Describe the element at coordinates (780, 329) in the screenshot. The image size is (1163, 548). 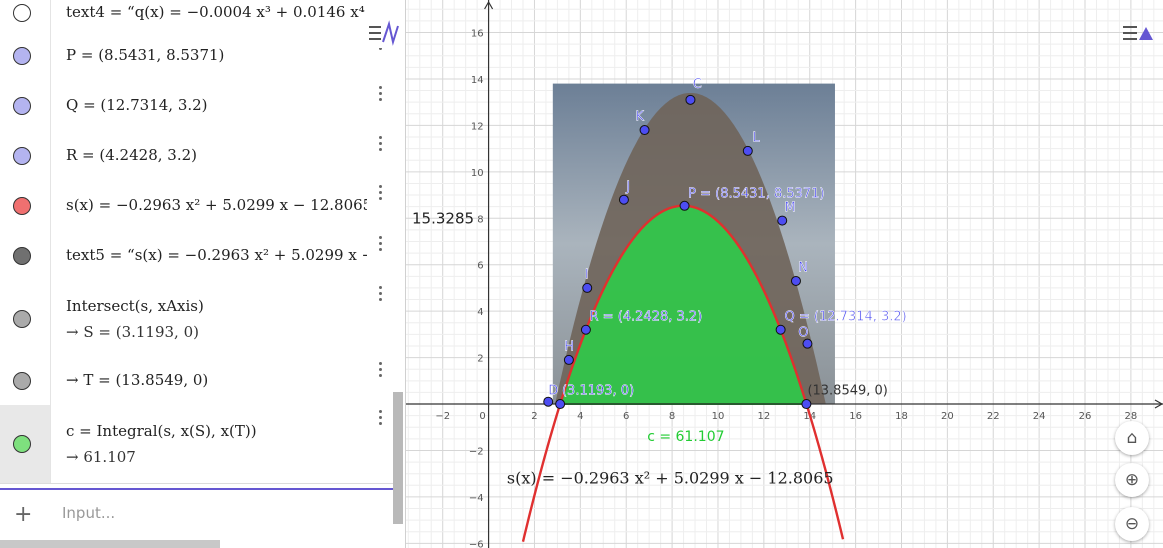
I see `point-Q` at that location.